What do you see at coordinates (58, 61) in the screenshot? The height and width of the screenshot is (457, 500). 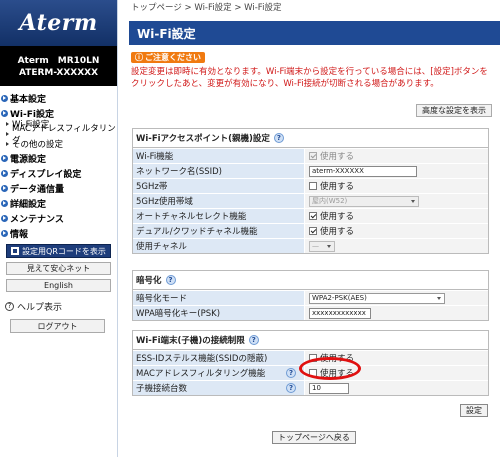 I see `model-name: Aterm MR10LN` at bounding box center [58, 61].